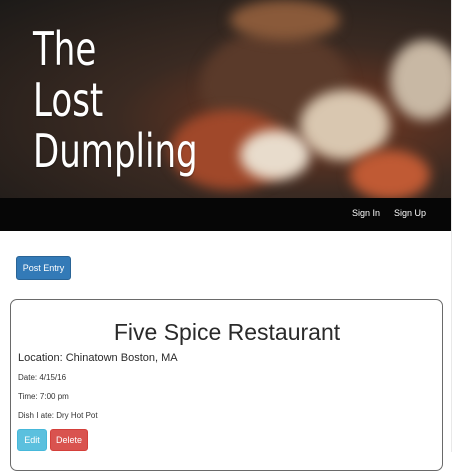 This screenshot has width=452, height=471. Describe the element at coordinates (115, 100) in the screenshot. I see `site-title: The Lost Dumpling` at that location.